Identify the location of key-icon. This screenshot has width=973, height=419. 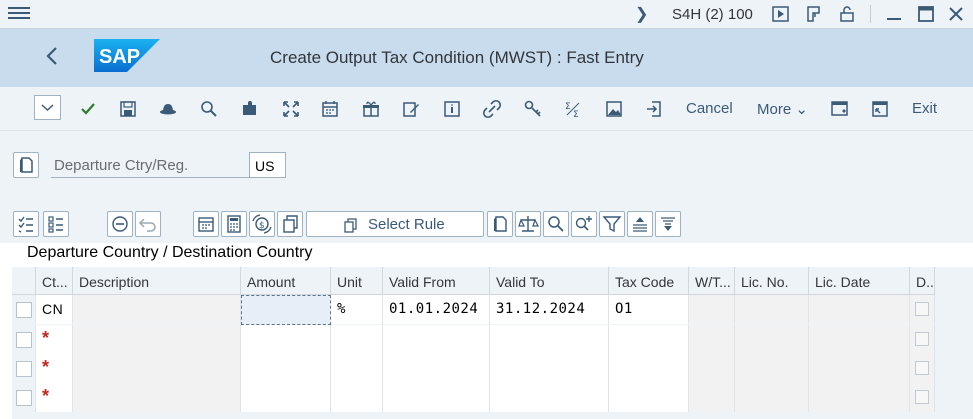
(533, 109).